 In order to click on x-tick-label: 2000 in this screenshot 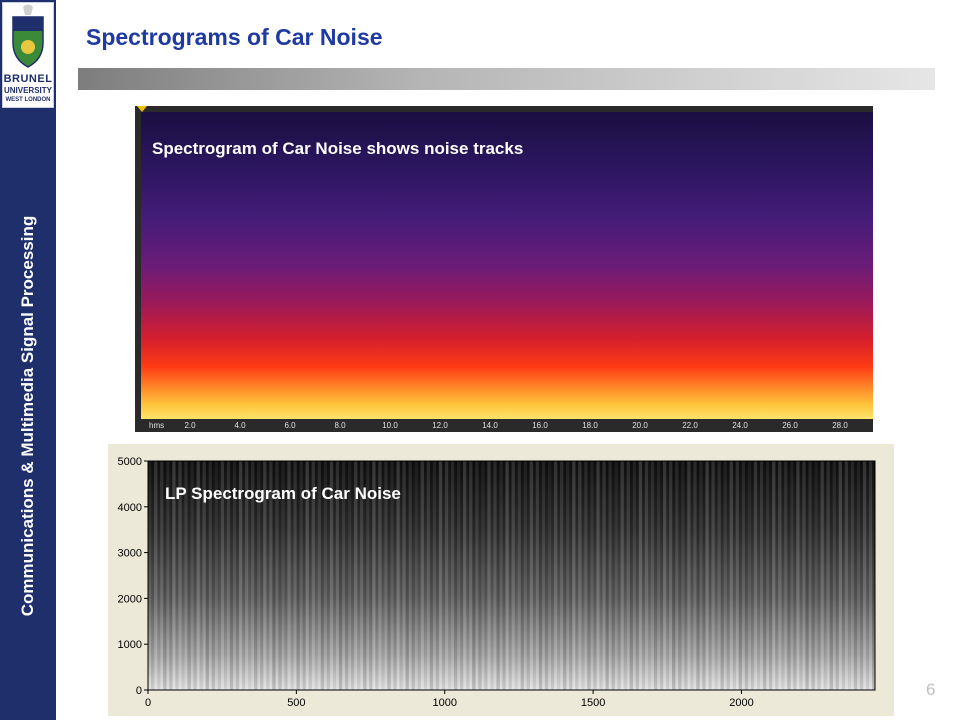, I will do `click(741, 703)`.